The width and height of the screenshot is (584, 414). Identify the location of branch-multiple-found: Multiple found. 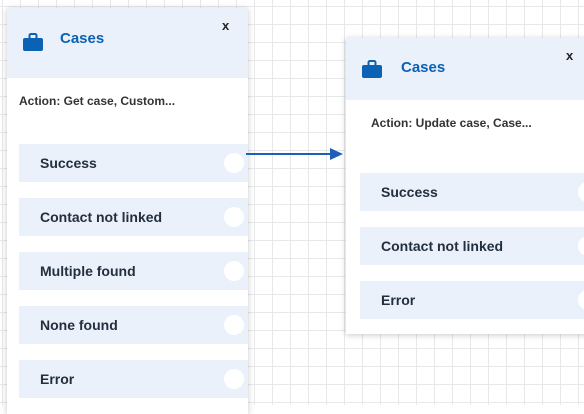
(133, 271).